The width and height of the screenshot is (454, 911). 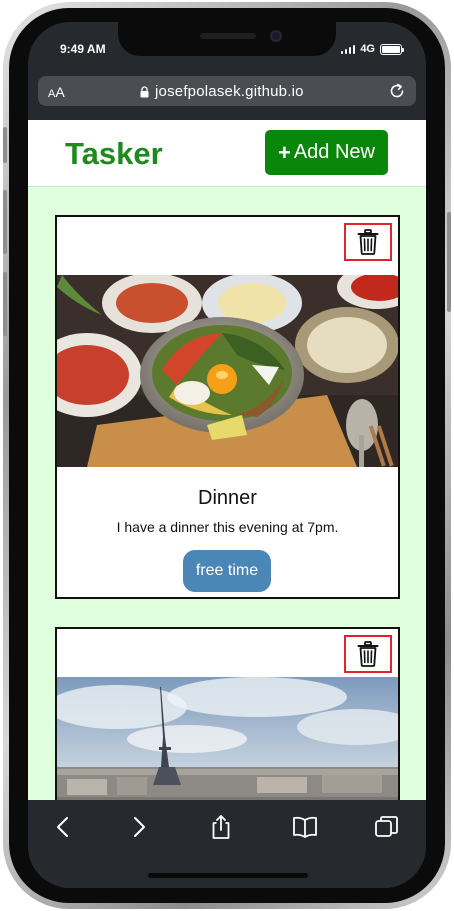 I want to click on eiffel-tower-paris-photo, so click(x=227, y=738).